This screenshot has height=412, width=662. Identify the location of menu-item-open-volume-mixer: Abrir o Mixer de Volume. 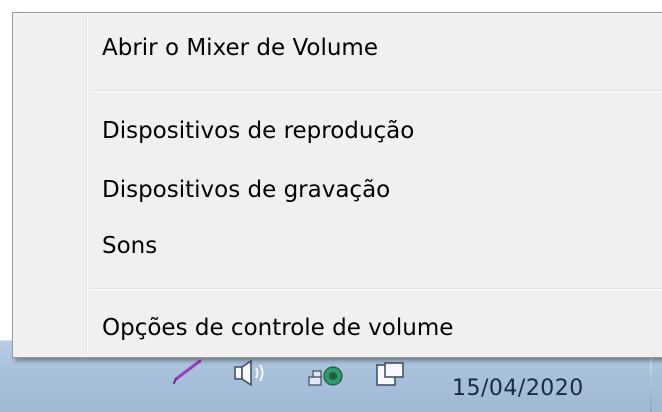
(339, 48).